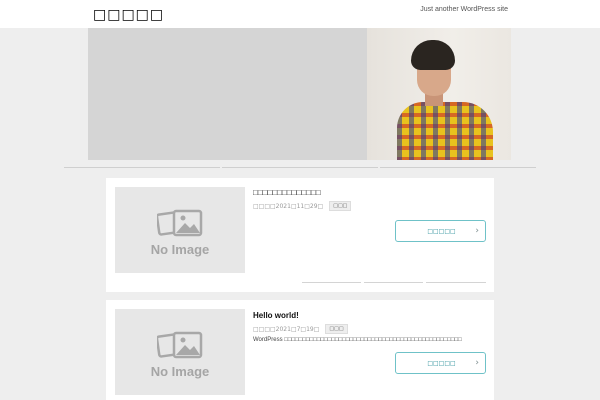 Image resolution: width=600 pixels, height=400 pixels. I want to click on site-title: □□□□□, so click(128, 15).